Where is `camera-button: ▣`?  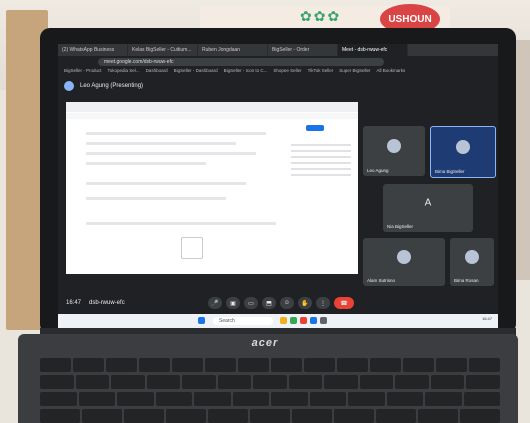
camera-button: ▣ is located at coordinates (233, 303).